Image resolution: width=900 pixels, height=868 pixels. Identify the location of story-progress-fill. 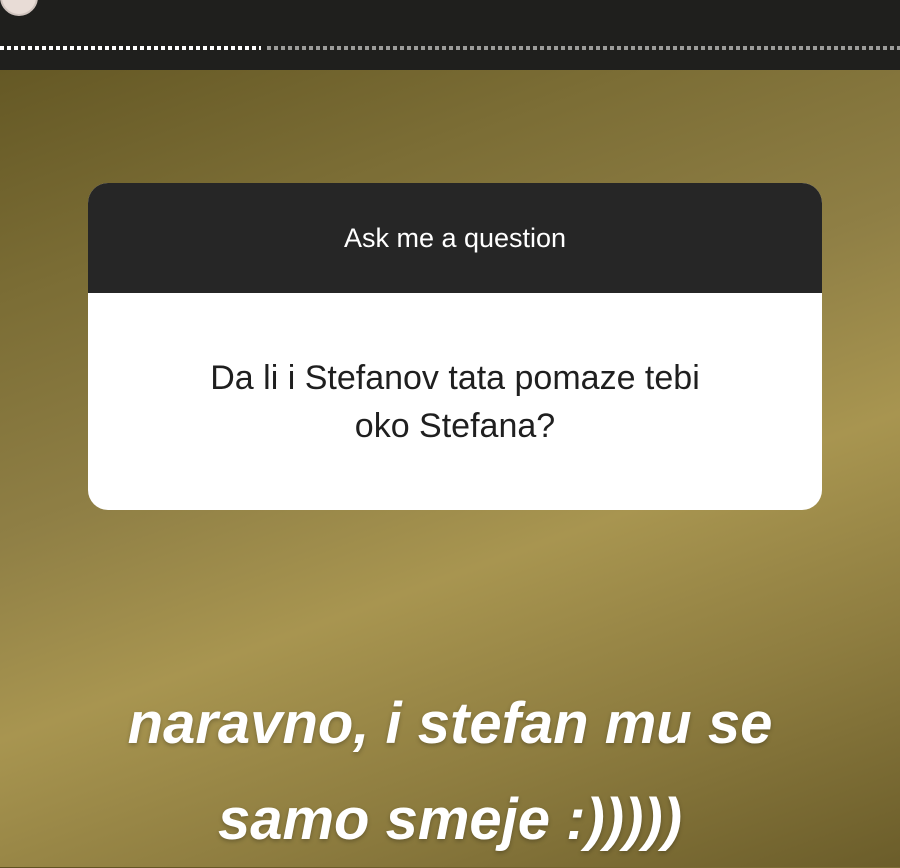
(130, 48).